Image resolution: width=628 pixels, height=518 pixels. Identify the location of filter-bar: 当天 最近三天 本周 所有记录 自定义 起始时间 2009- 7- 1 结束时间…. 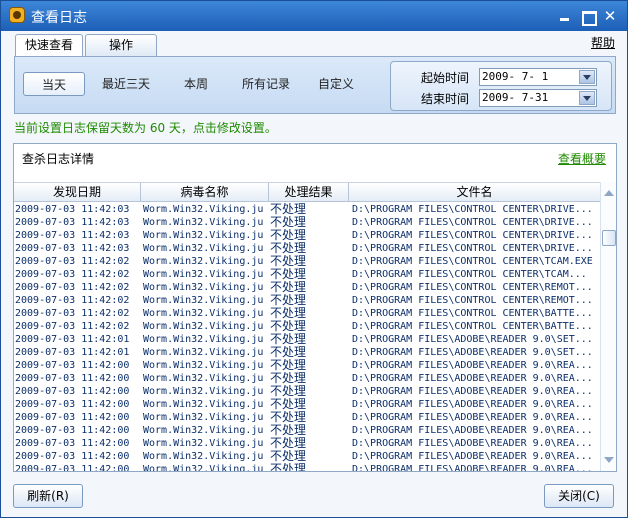
(315, 85).